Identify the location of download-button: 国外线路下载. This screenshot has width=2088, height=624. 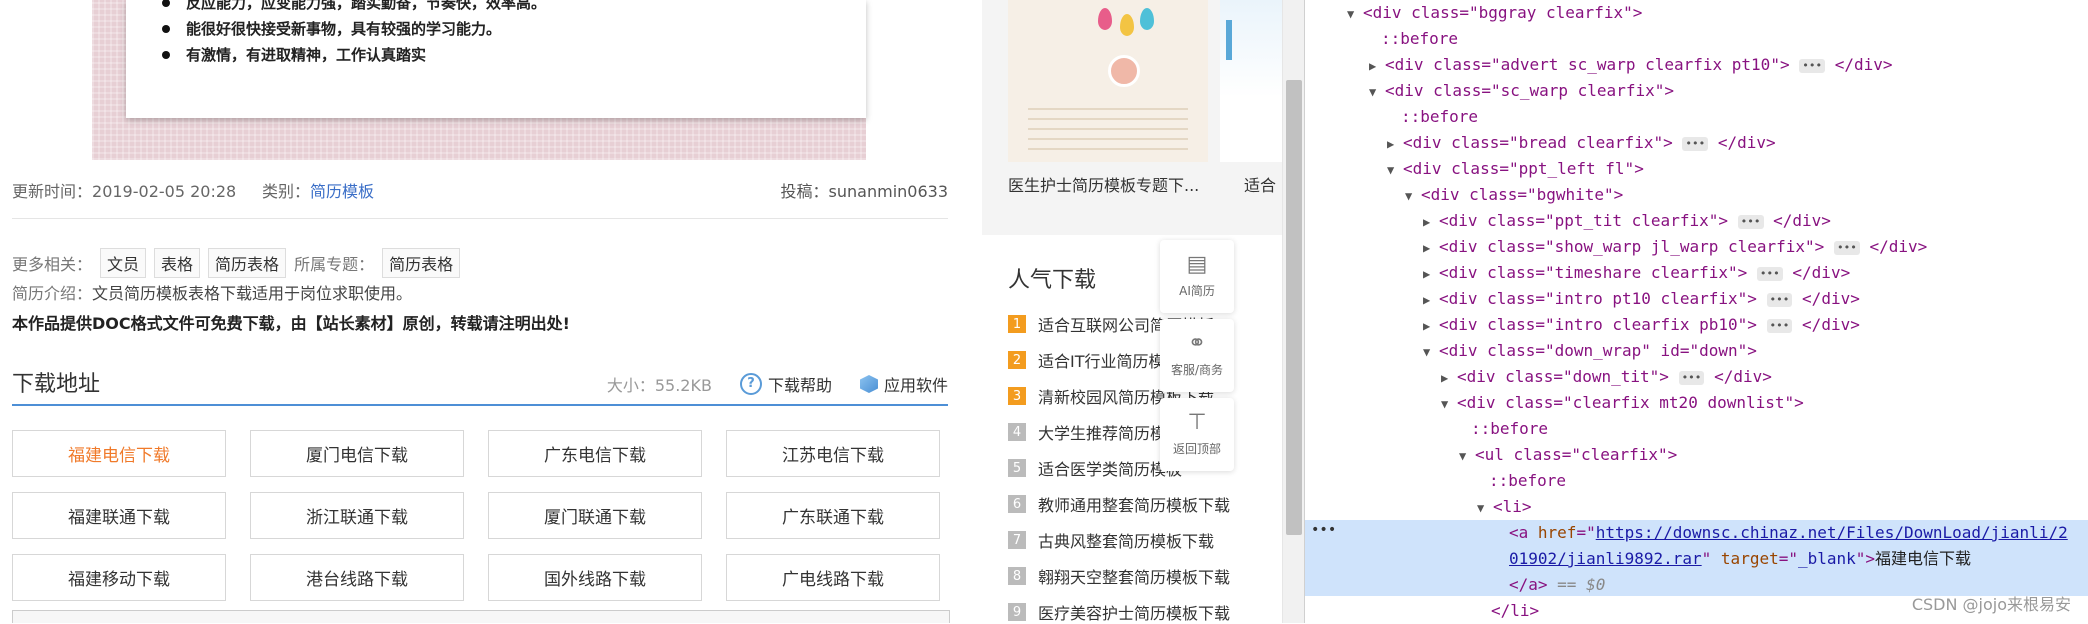
(595, 577).